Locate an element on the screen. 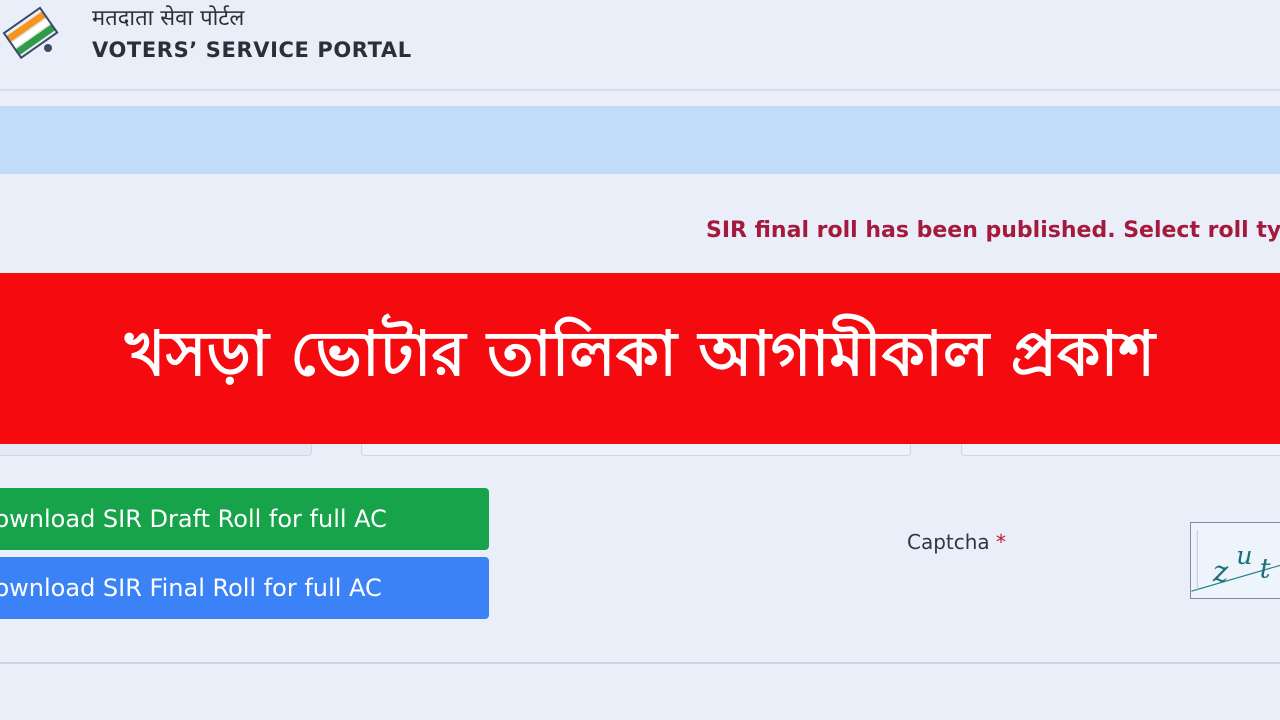 Image resolution: width=1280 pixels, height=720 pixels. svg-text: u is located at coordinates (1244, 555).